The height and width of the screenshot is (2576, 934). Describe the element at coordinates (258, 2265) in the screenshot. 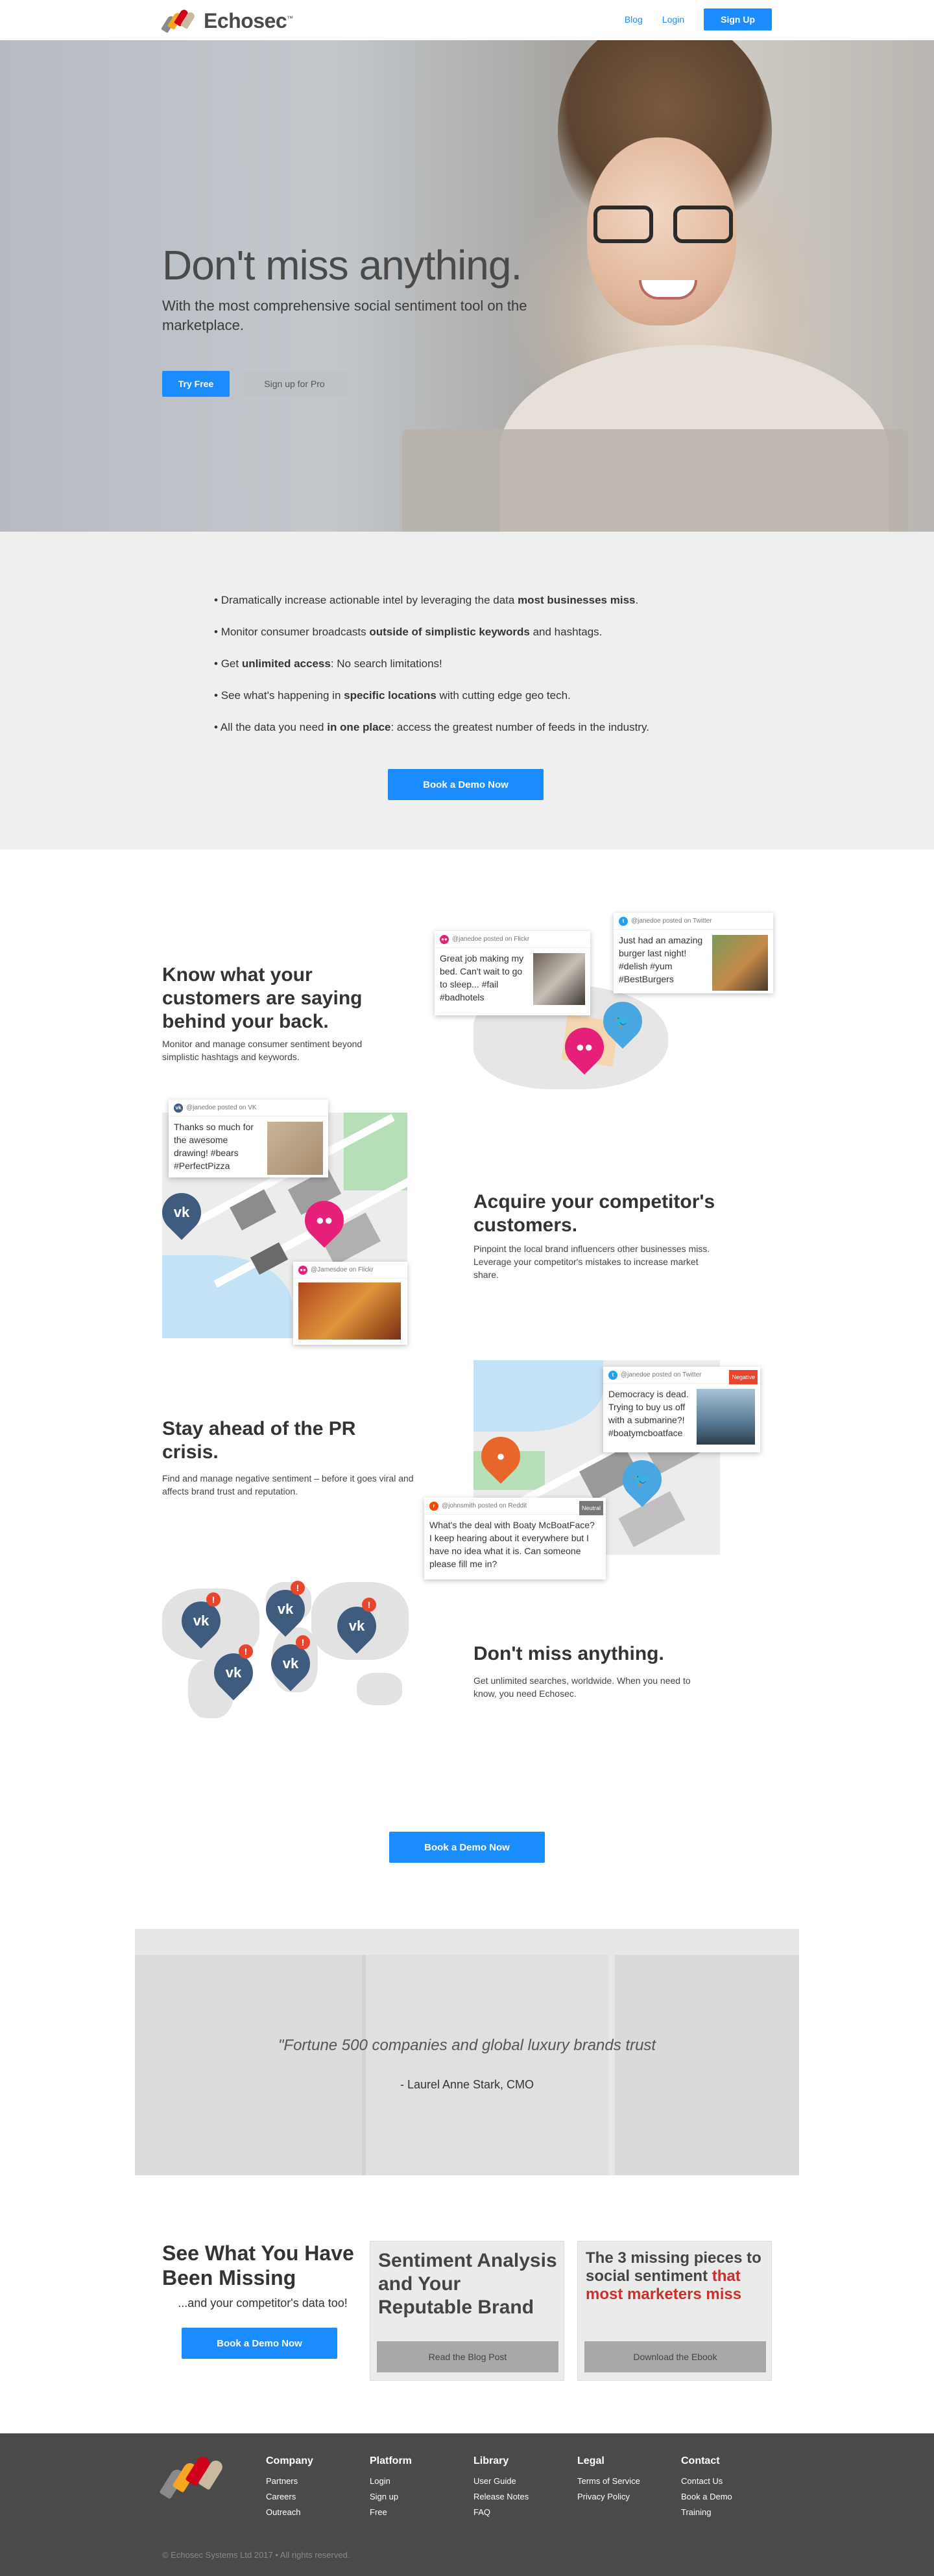

I see `see-missing-title: See What You Have Been Missing` at that location.